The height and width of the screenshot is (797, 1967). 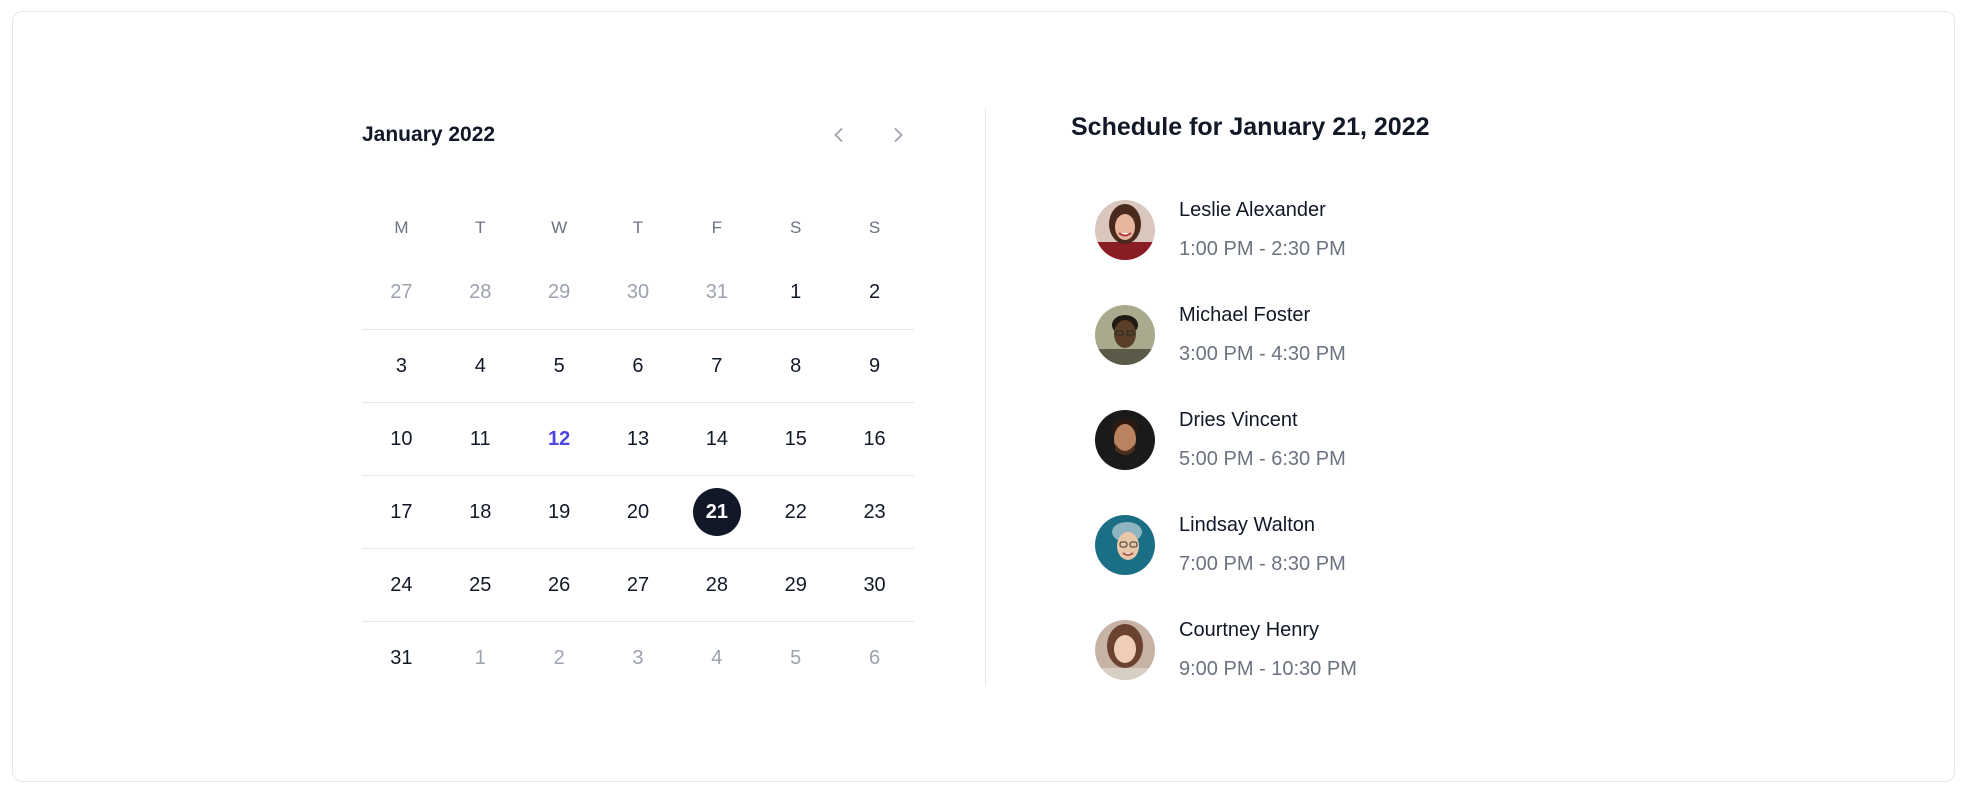 I want to click on chevron-left-icon, so click(x=838, y=135).